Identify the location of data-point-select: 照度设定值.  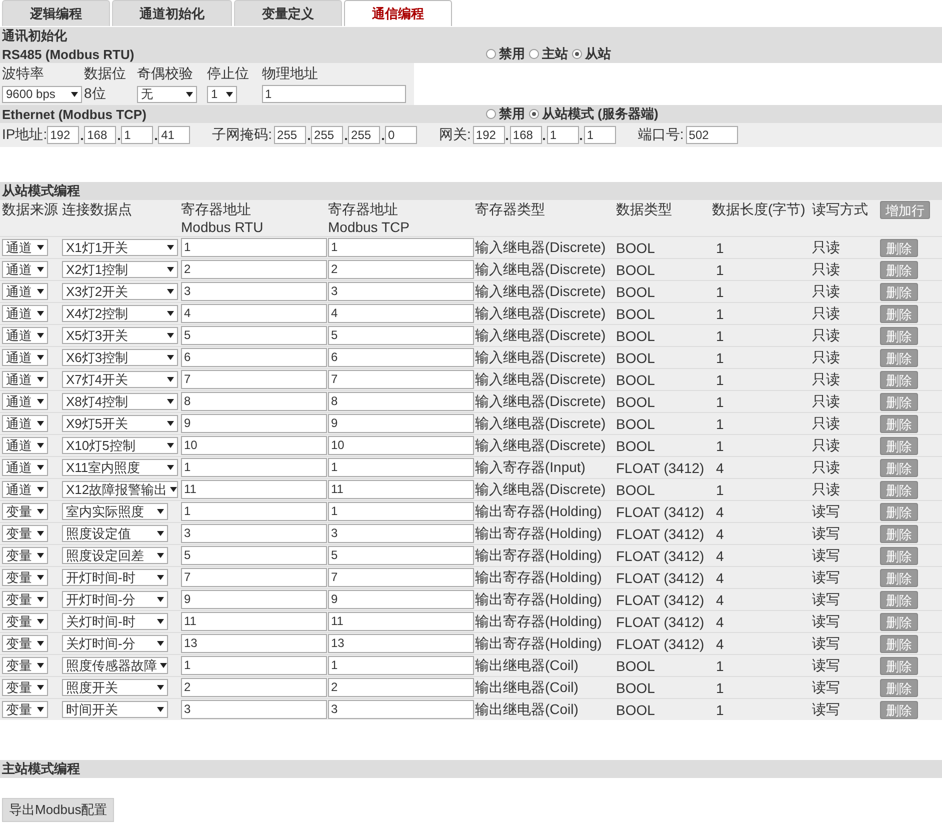
(115, 533).